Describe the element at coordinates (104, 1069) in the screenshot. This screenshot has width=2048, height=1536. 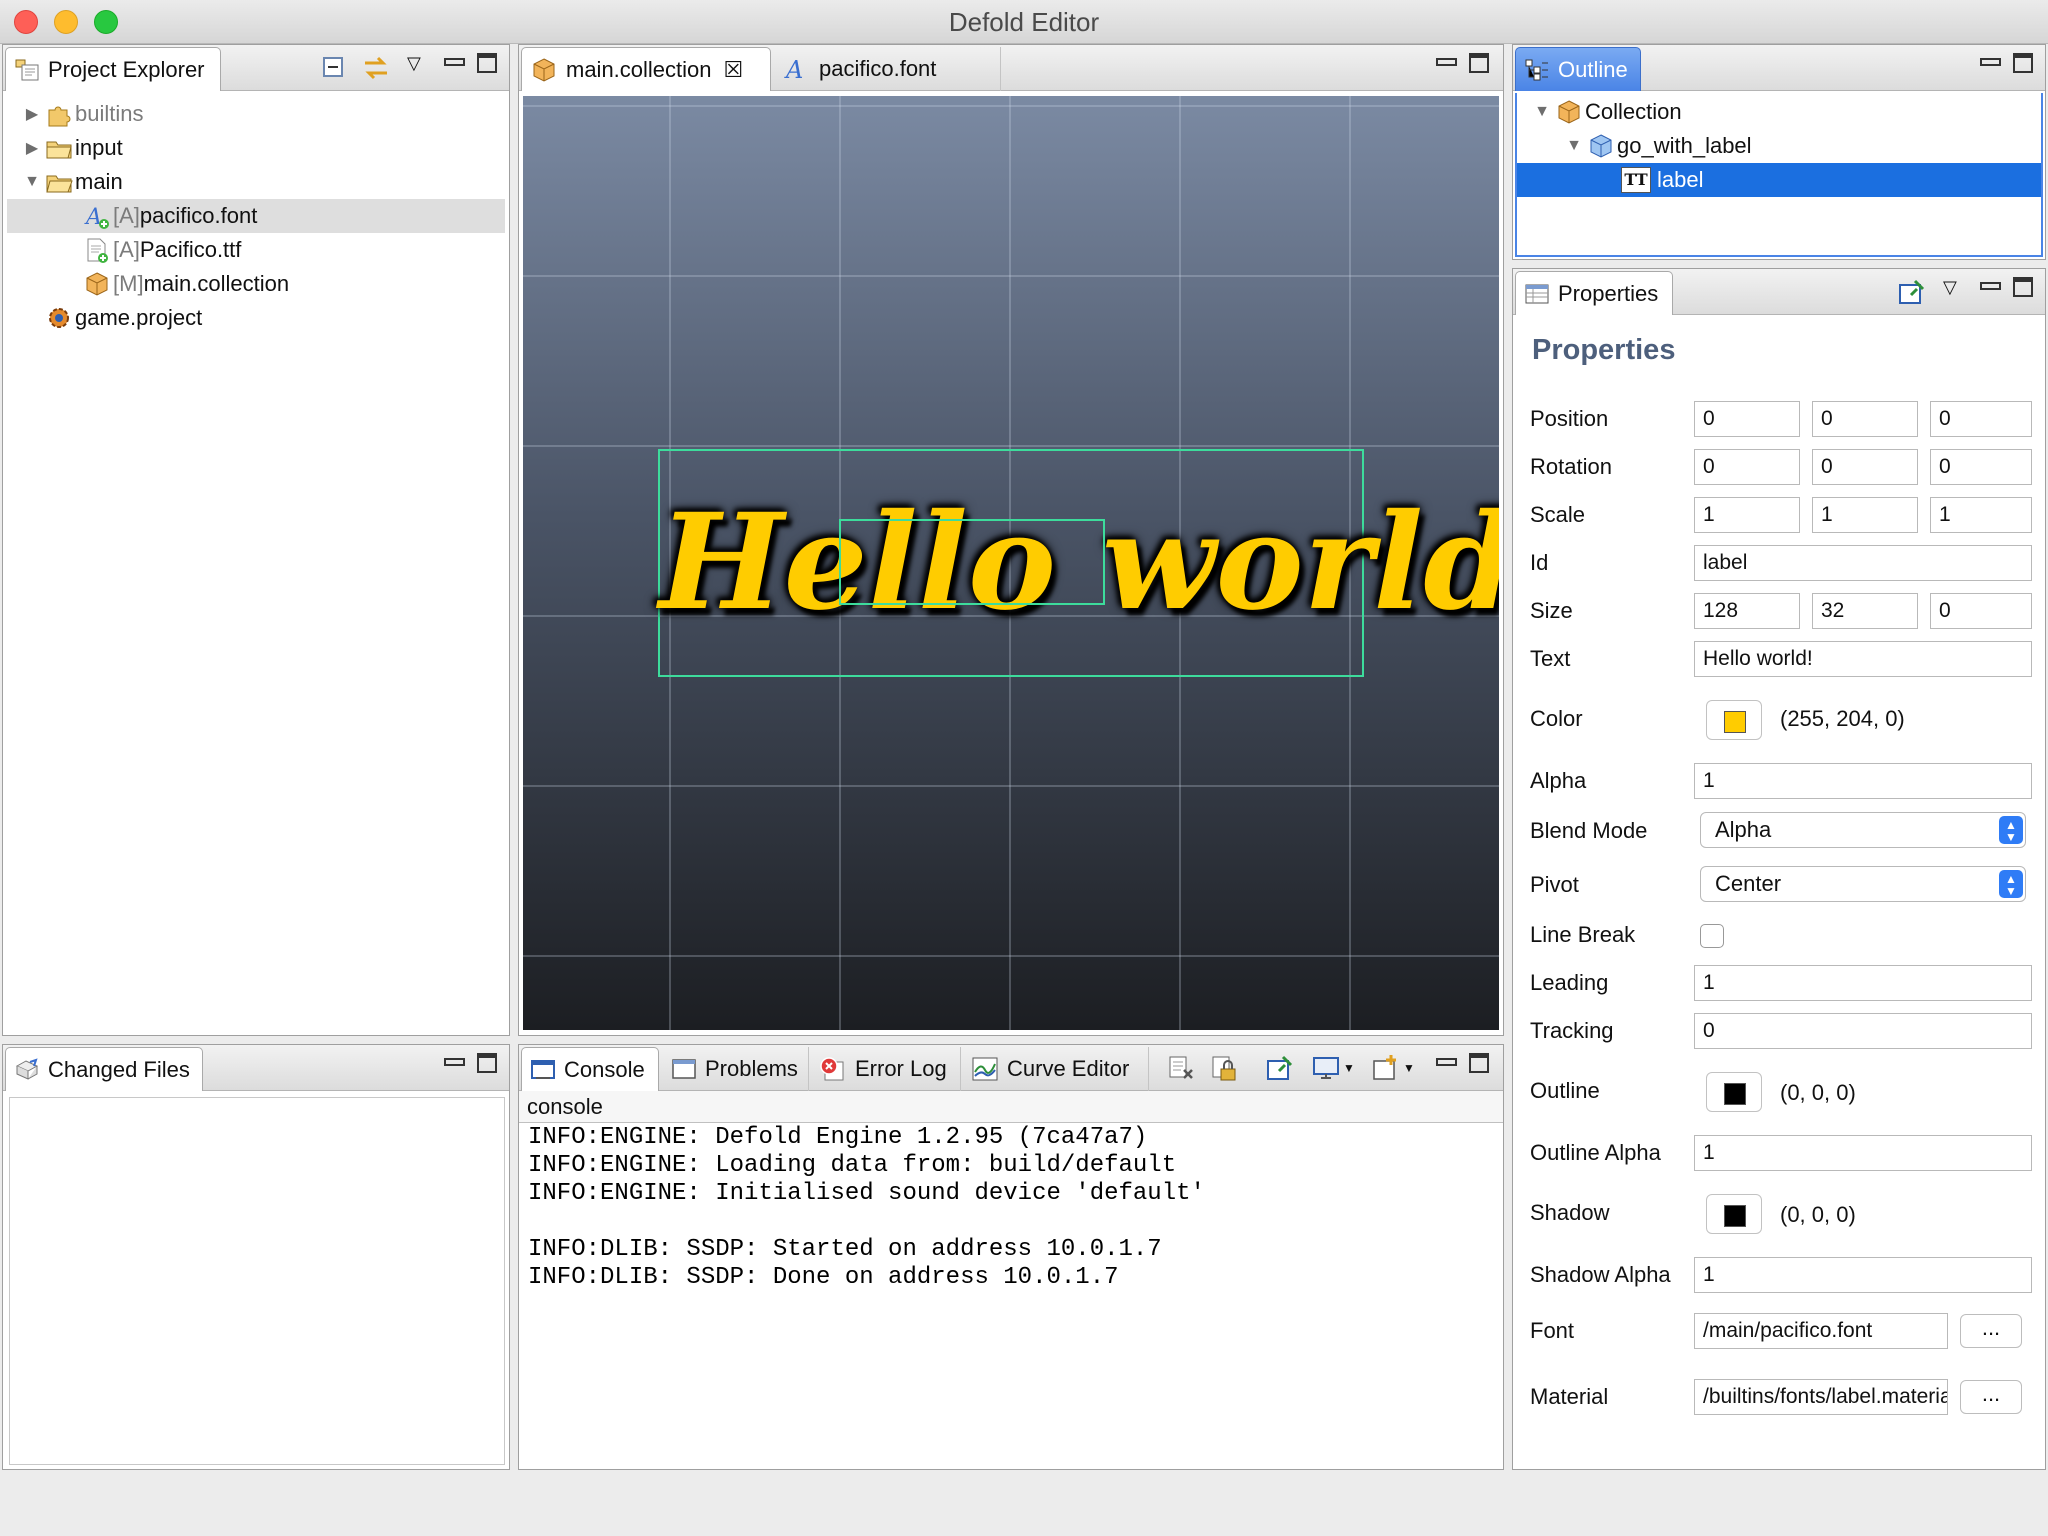
I see `tab-changed-files: Changed Files` at that location.